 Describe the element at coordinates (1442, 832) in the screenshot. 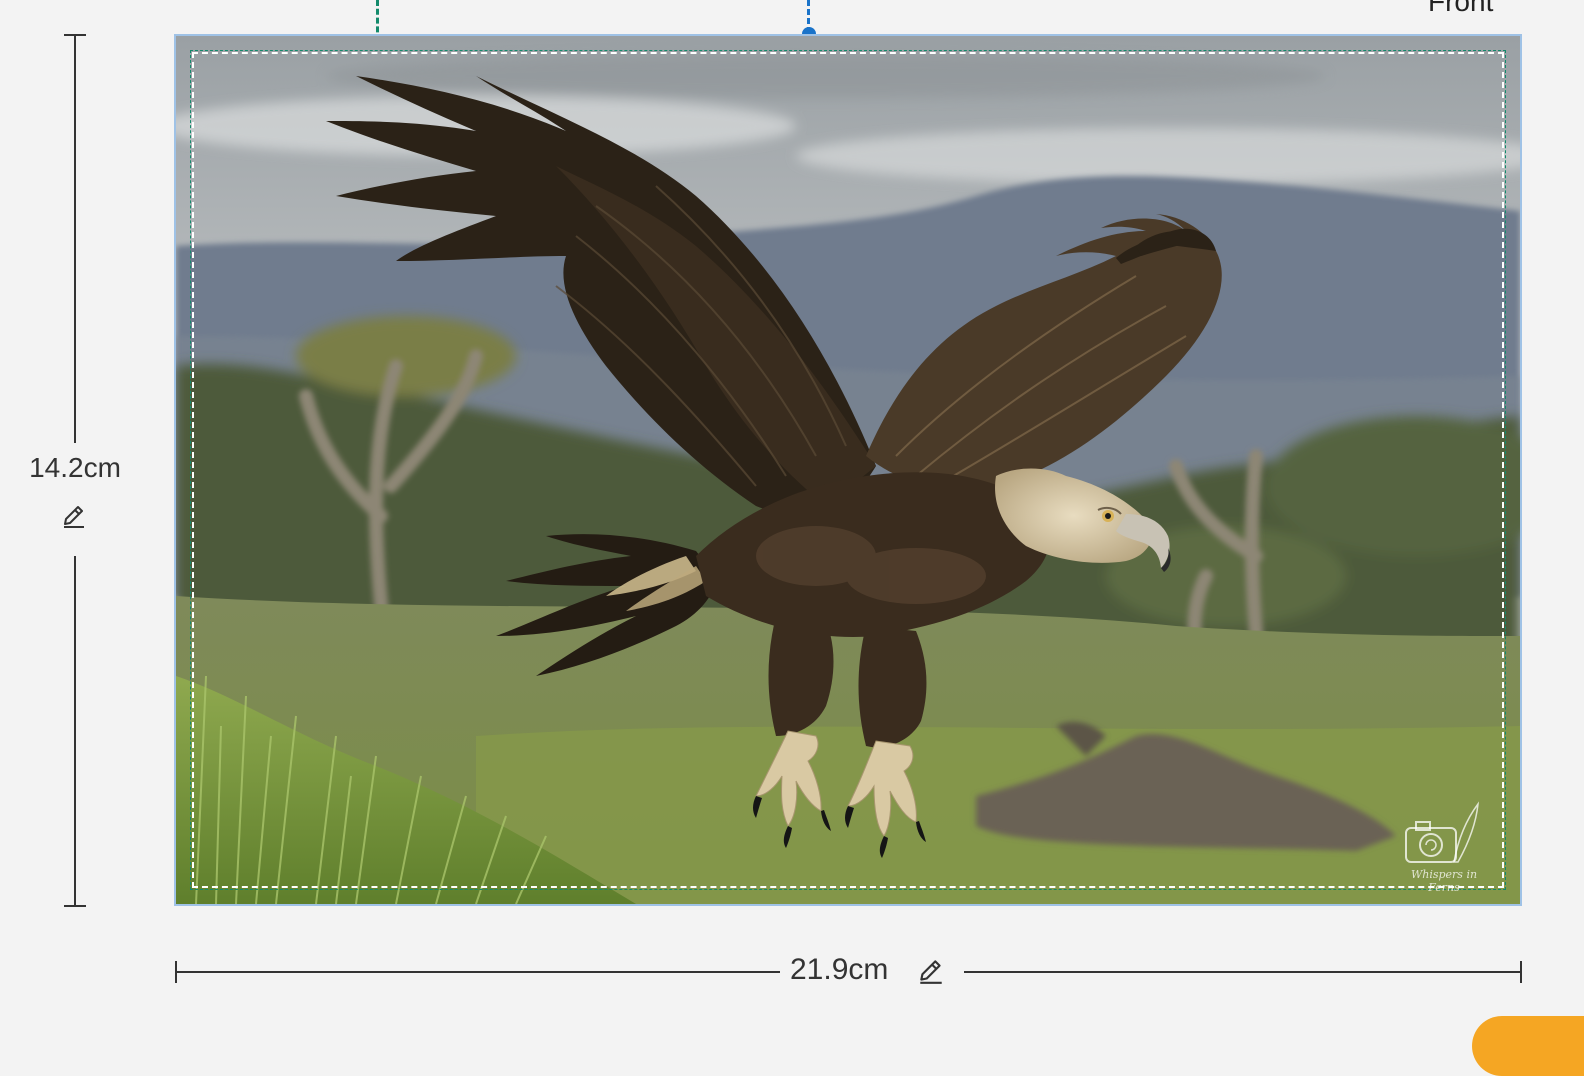

I see `camera-quill-icon` at that location.